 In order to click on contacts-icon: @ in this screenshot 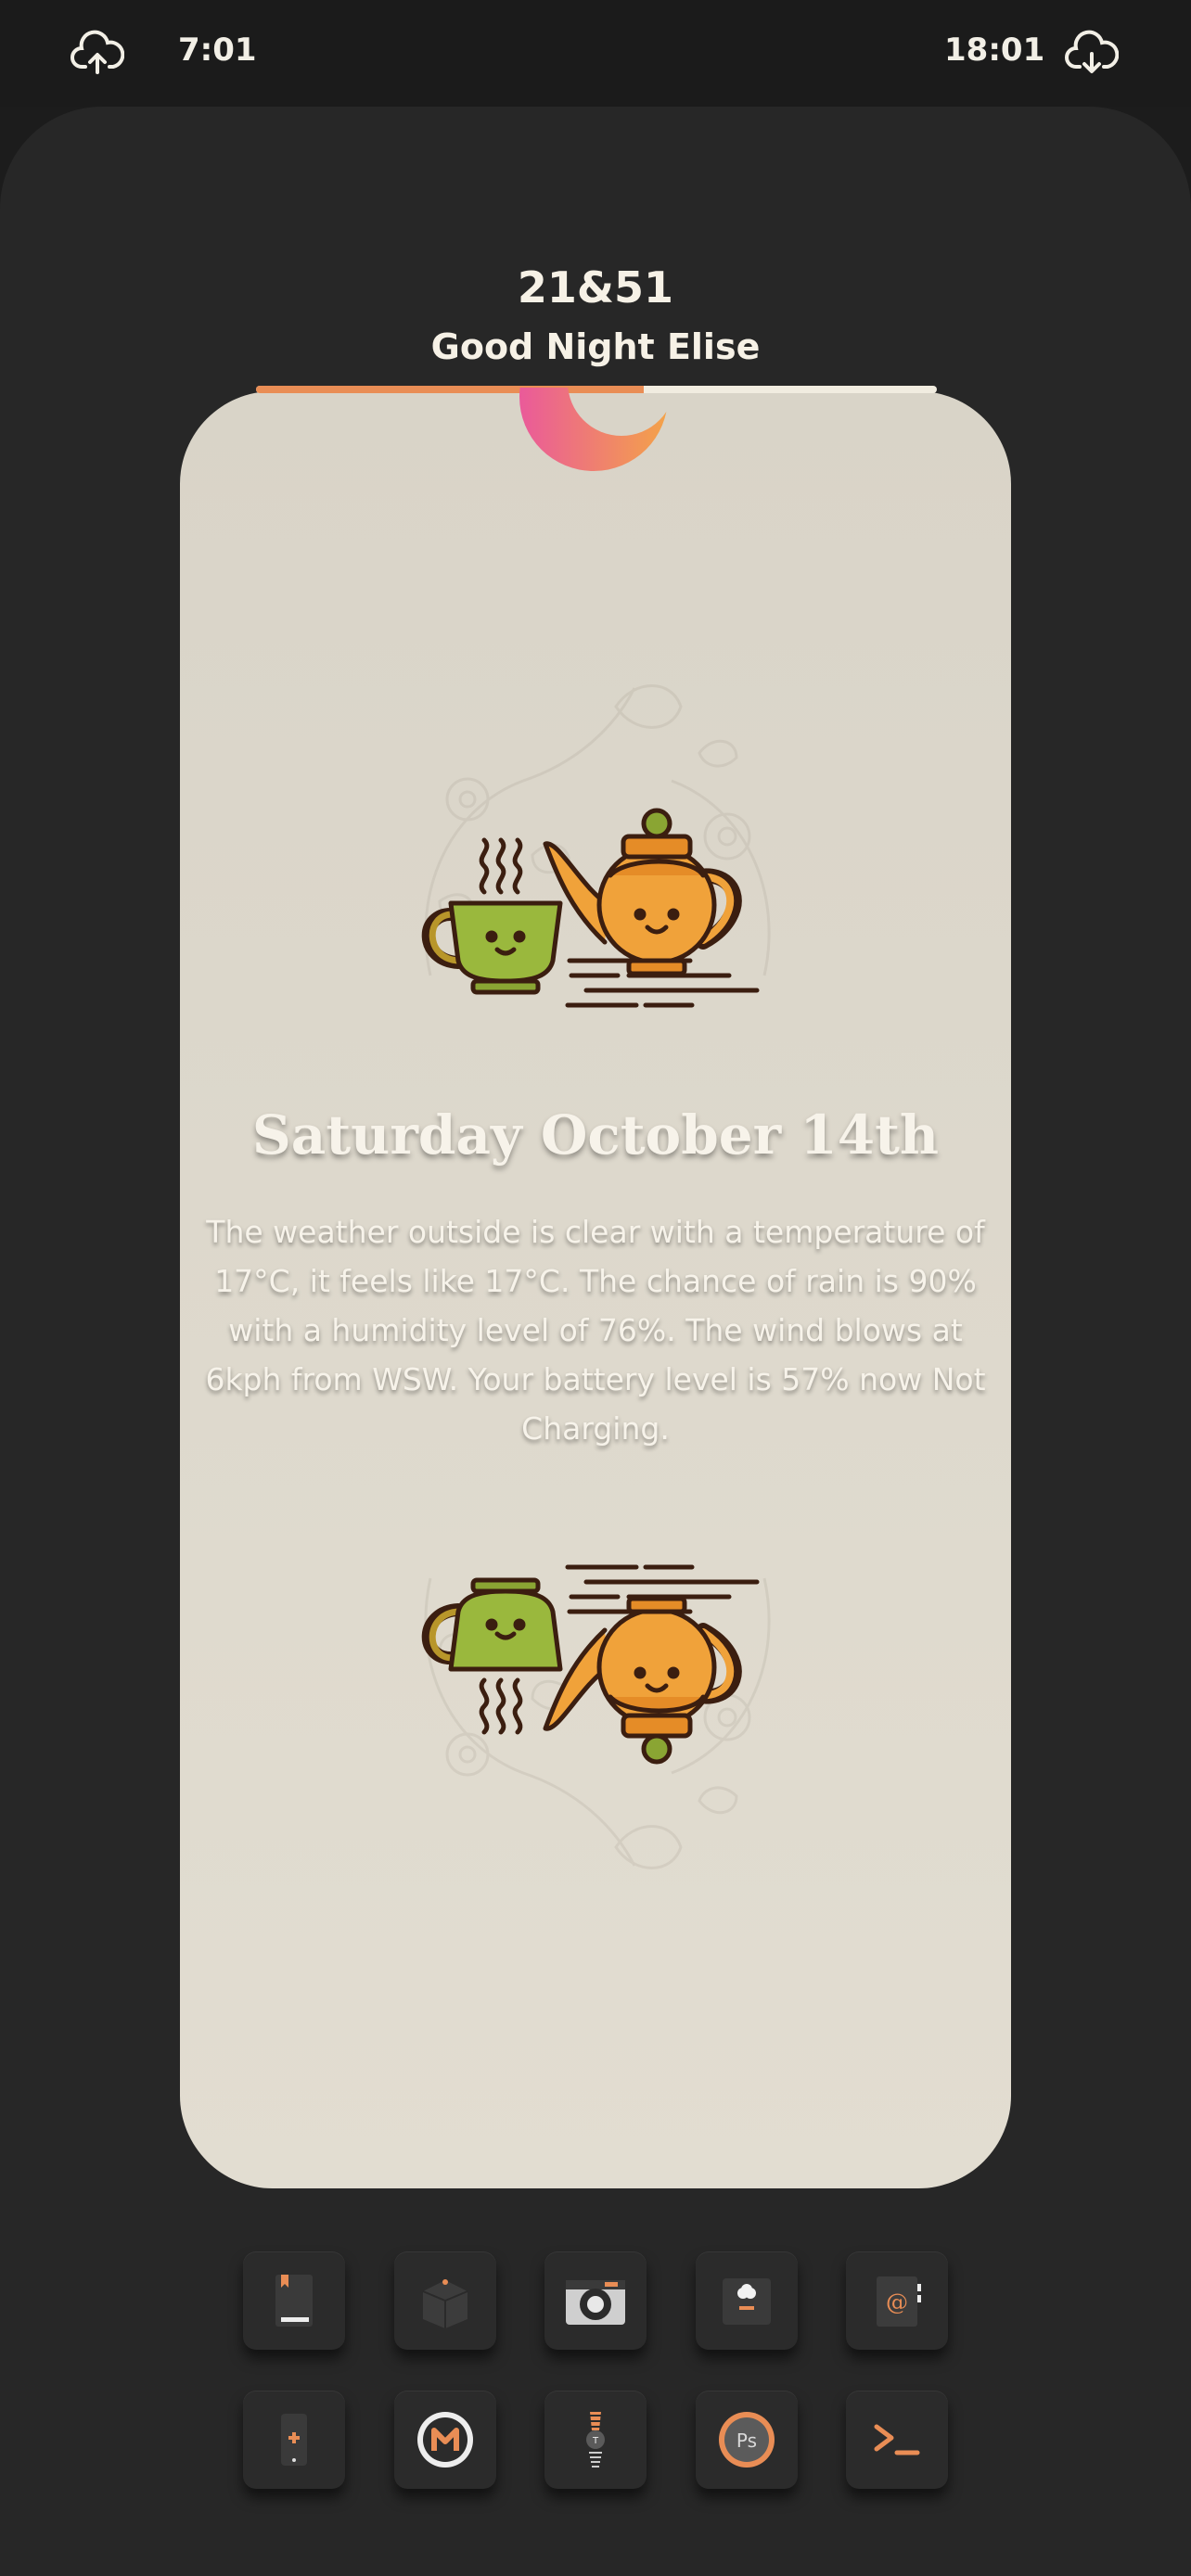, I will do `click(897, 2300)`.